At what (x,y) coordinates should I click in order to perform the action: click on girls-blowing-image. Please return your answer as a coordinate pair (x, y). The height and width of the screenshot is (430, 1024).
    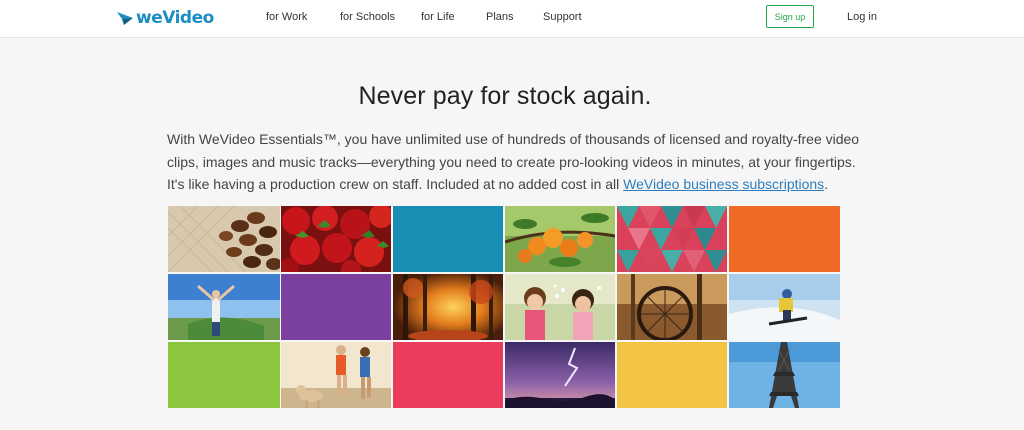
    Looking at the image, I should click on (560, 307).